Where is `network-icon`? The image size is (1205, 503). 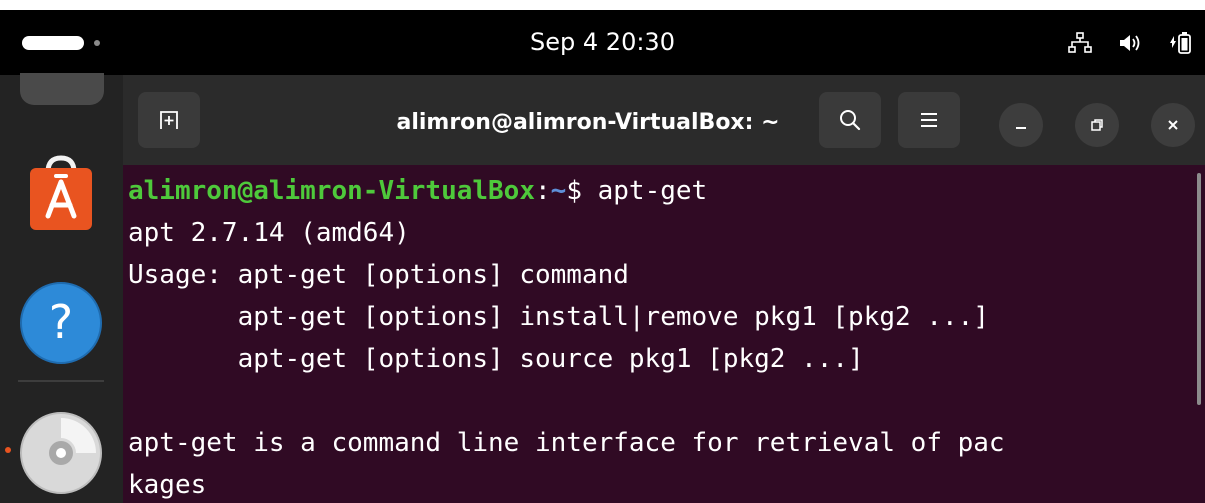 network-icon is located at coordinates (1080, 42).